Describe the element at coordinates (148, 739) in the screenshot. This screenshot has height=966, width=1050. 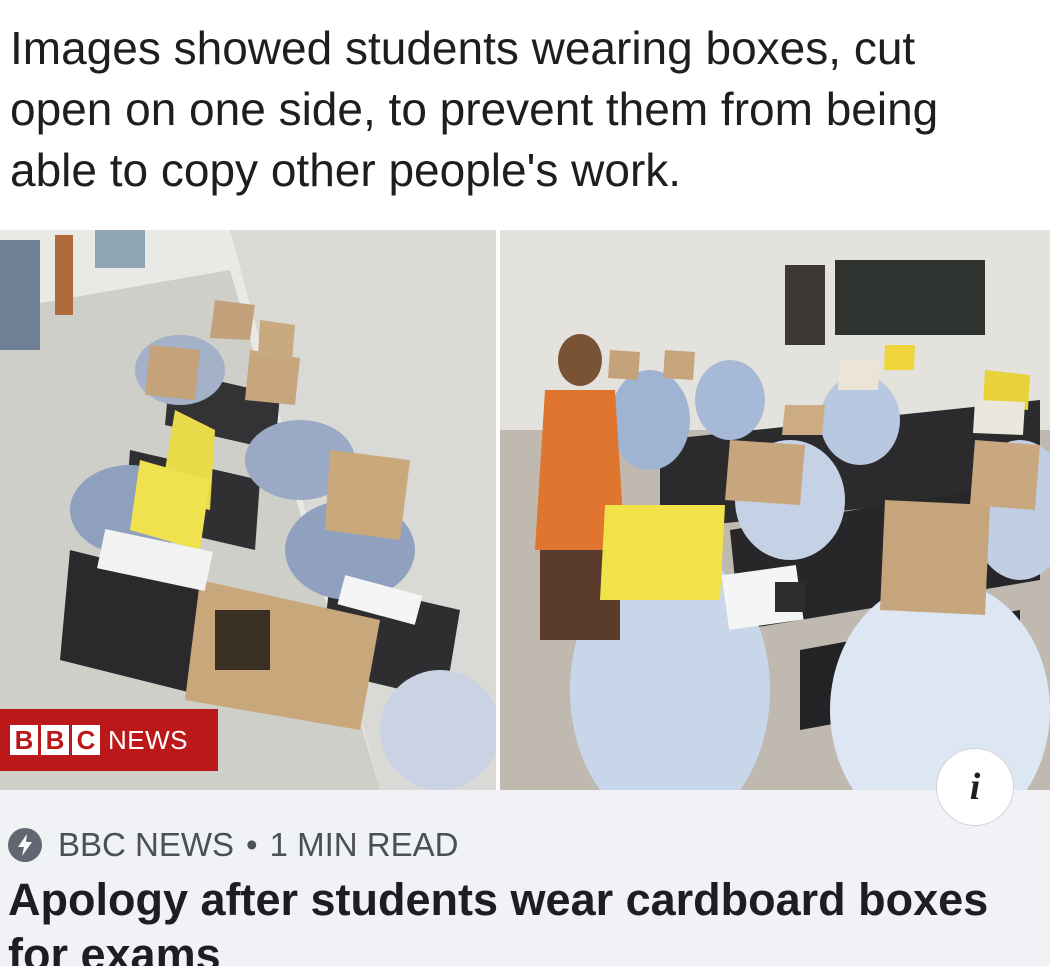
I see `bbc-news-label: NEWS` at that location.